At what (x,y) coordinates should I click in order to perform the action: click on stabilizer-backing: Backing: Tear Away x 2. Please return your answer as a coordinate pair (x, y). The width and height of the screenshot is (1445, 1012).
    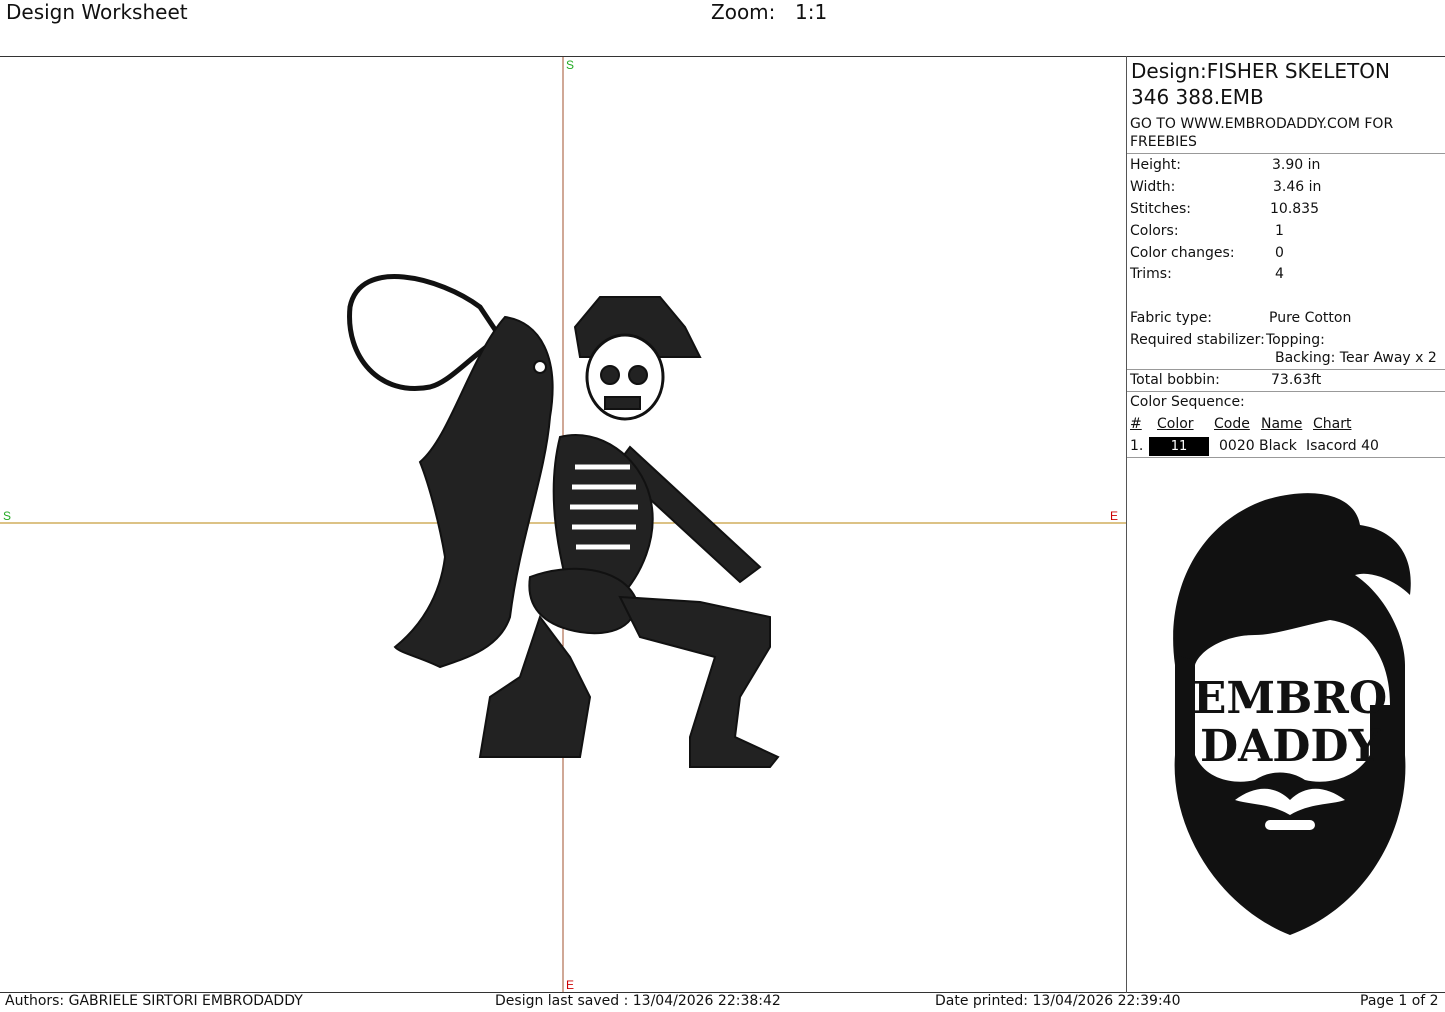
    Looking at the image, I should click on (1356, 358).